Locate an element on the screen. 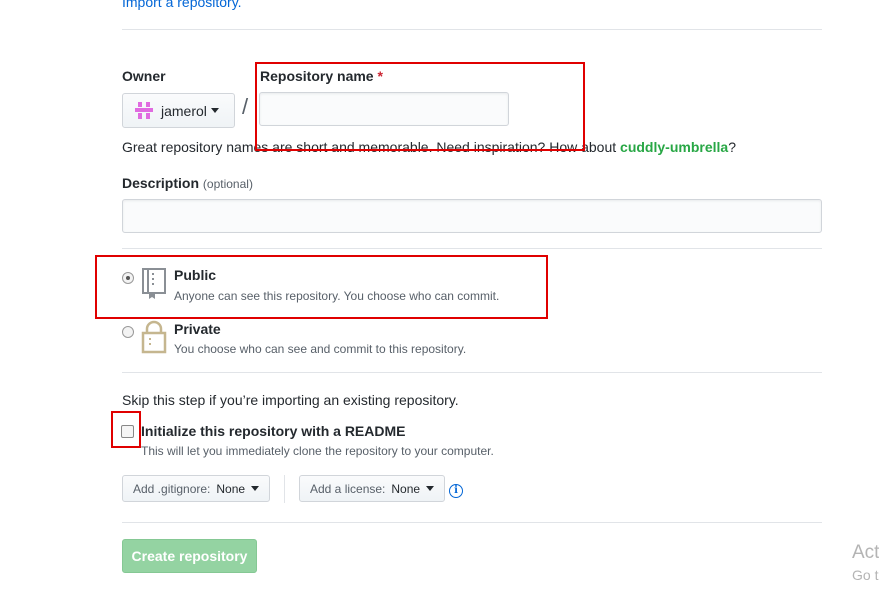 The width and height of the screenshot is (879, 600). description-input is located at coordinates (472, 216).